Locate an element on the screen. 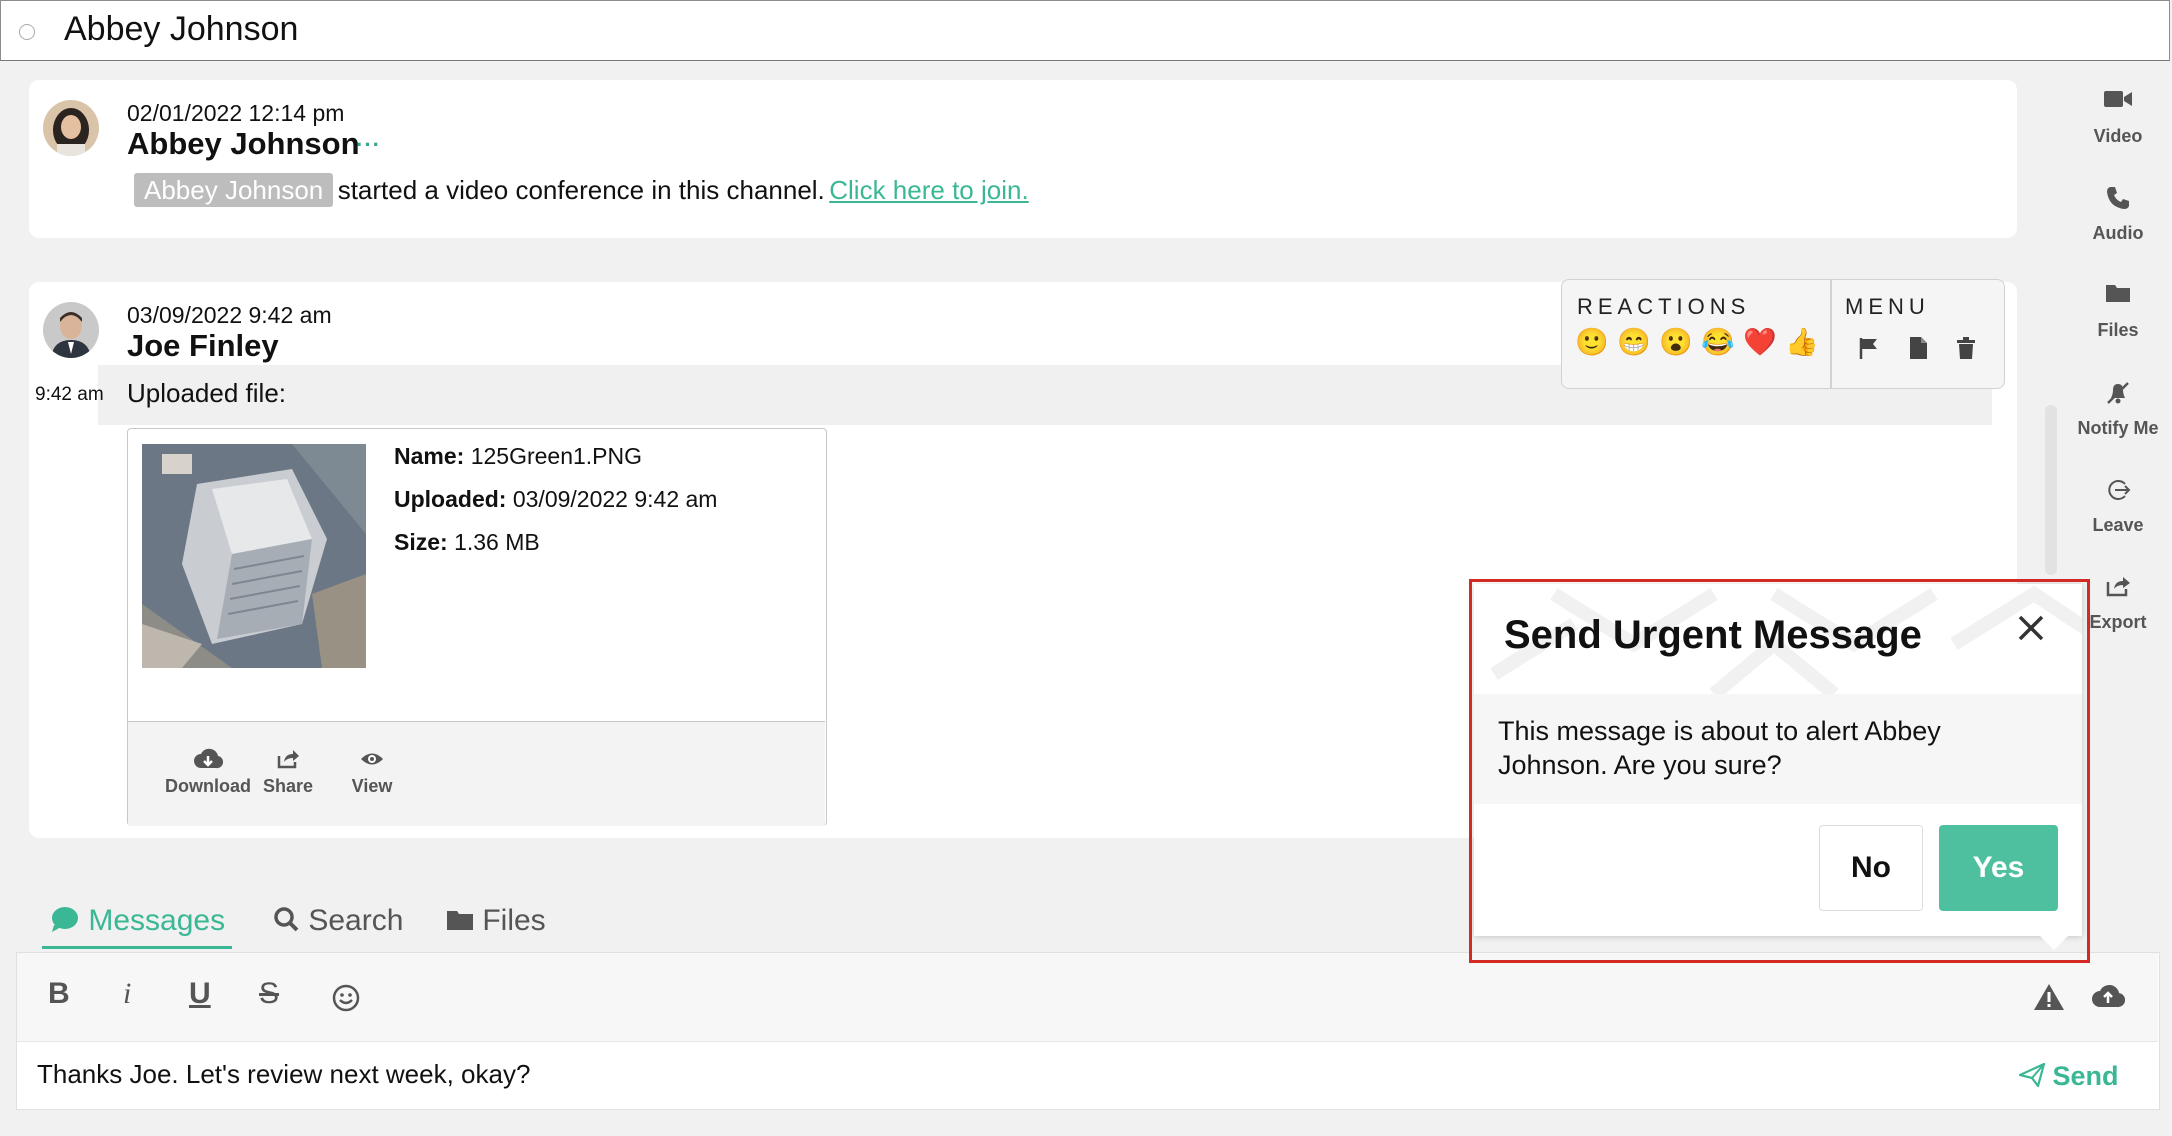 This screenshot has height=1136, width=2172. rail-files-button: Files is located at coordinates (2115, 311).